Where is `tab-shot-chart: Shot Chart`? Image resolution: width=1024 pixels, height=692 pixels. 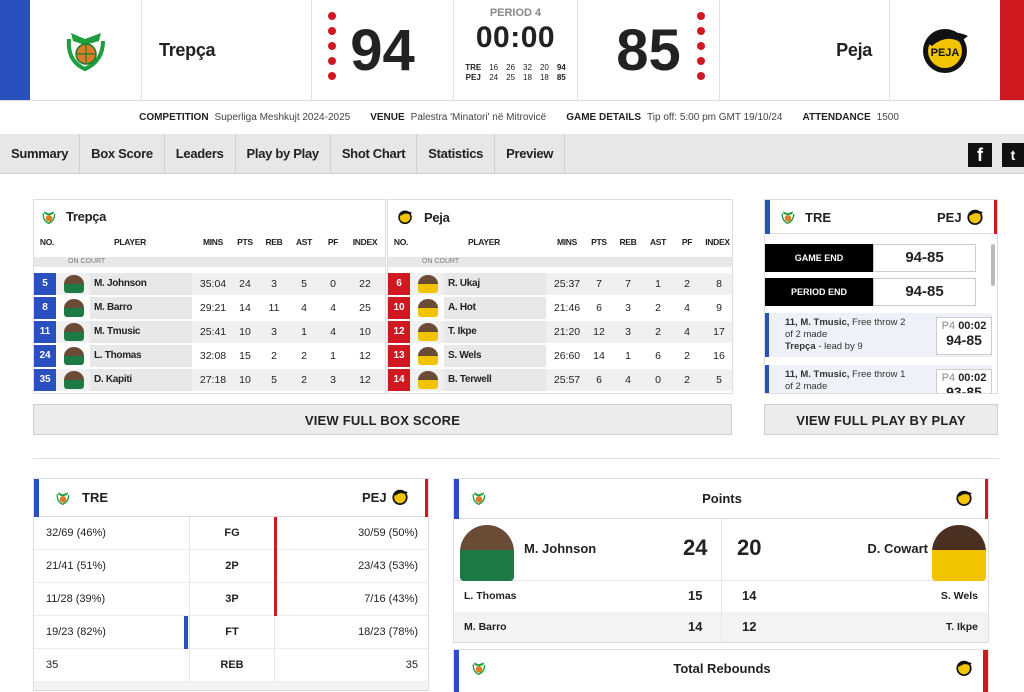 tab-shot-chart: Shot Chart is located at coordinates (374, 154).